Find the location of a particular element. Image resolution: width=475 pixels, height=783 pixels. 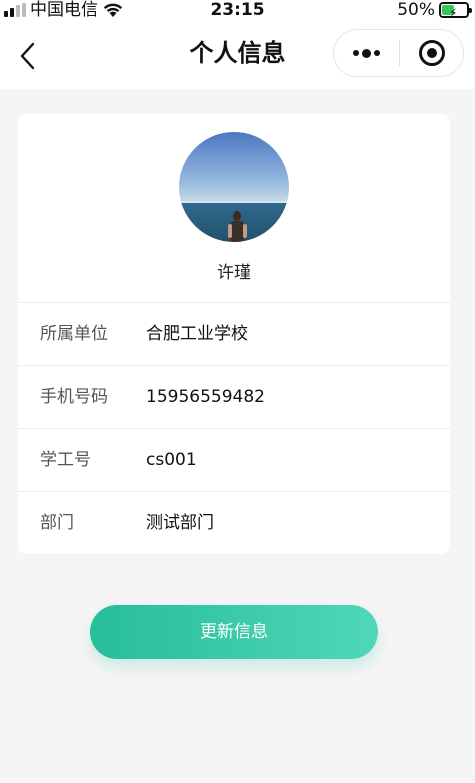

field-label: 手机号码 is located at coordinates (74, 397).